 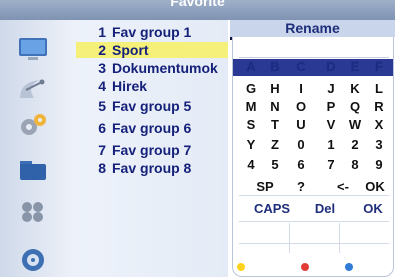 What do you see at coordinates (251, 107) in the screenshot?
I see `key-m: M` at bounding box center [251, 107].